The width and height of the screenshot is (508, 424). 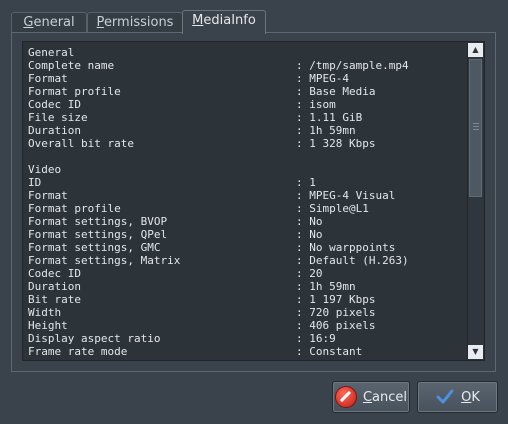 I want to click on cancel-button: Cancel, so click(x=371, y=397).